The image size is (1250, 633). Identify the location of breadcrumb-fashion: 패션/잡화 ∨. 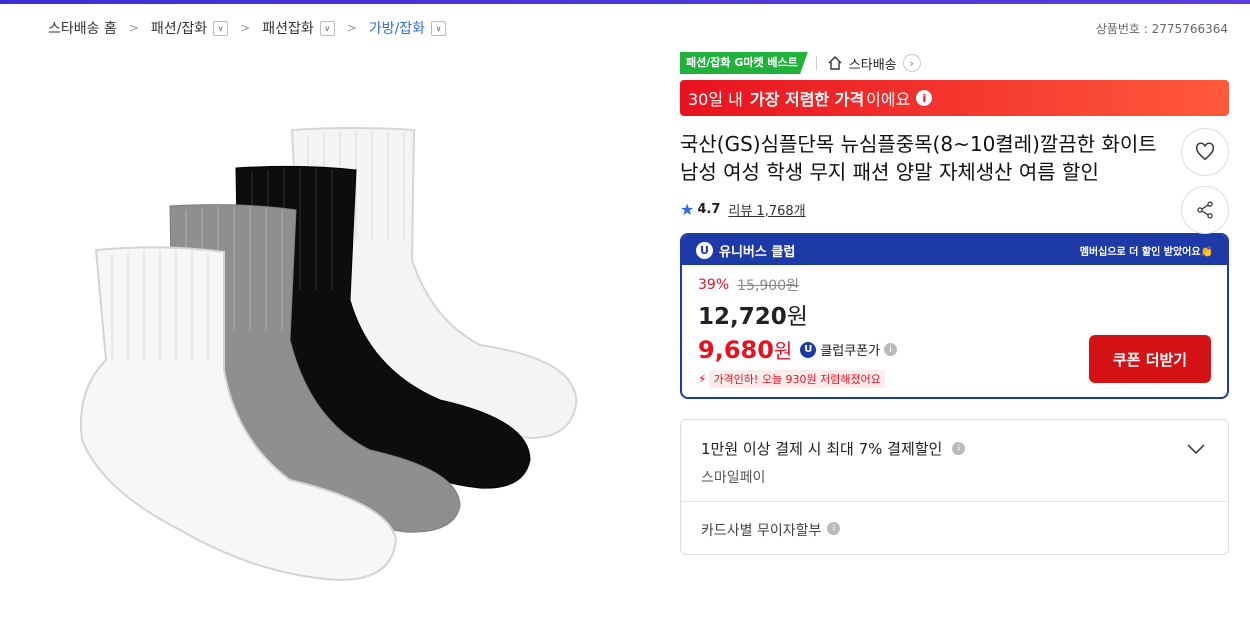
(190, 28).